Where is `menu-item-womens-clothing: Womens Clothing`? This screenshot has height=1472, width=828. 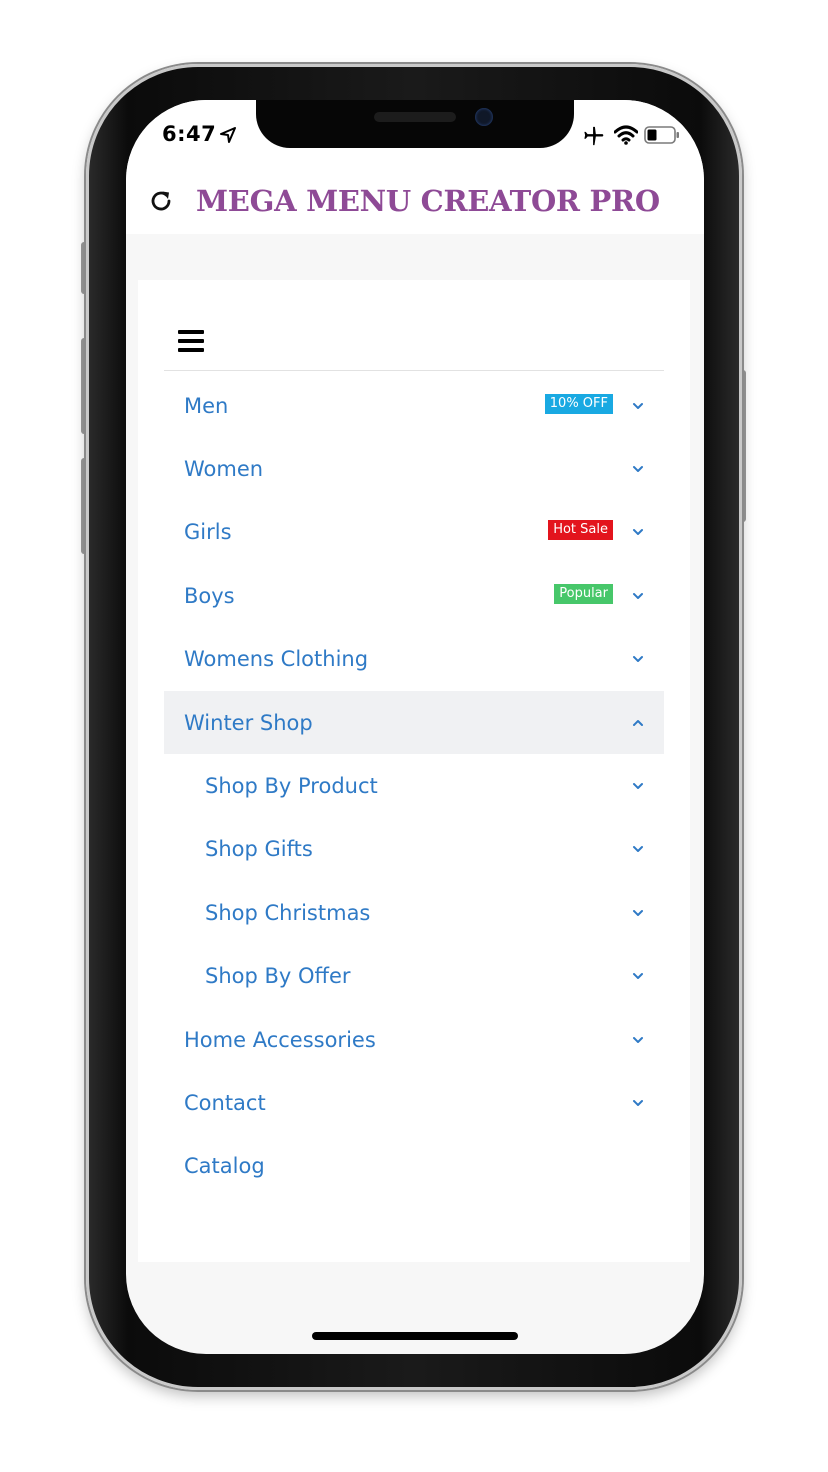
menu-item-womens-clothing: Womens Clothing is located at coordinates (414, 659).